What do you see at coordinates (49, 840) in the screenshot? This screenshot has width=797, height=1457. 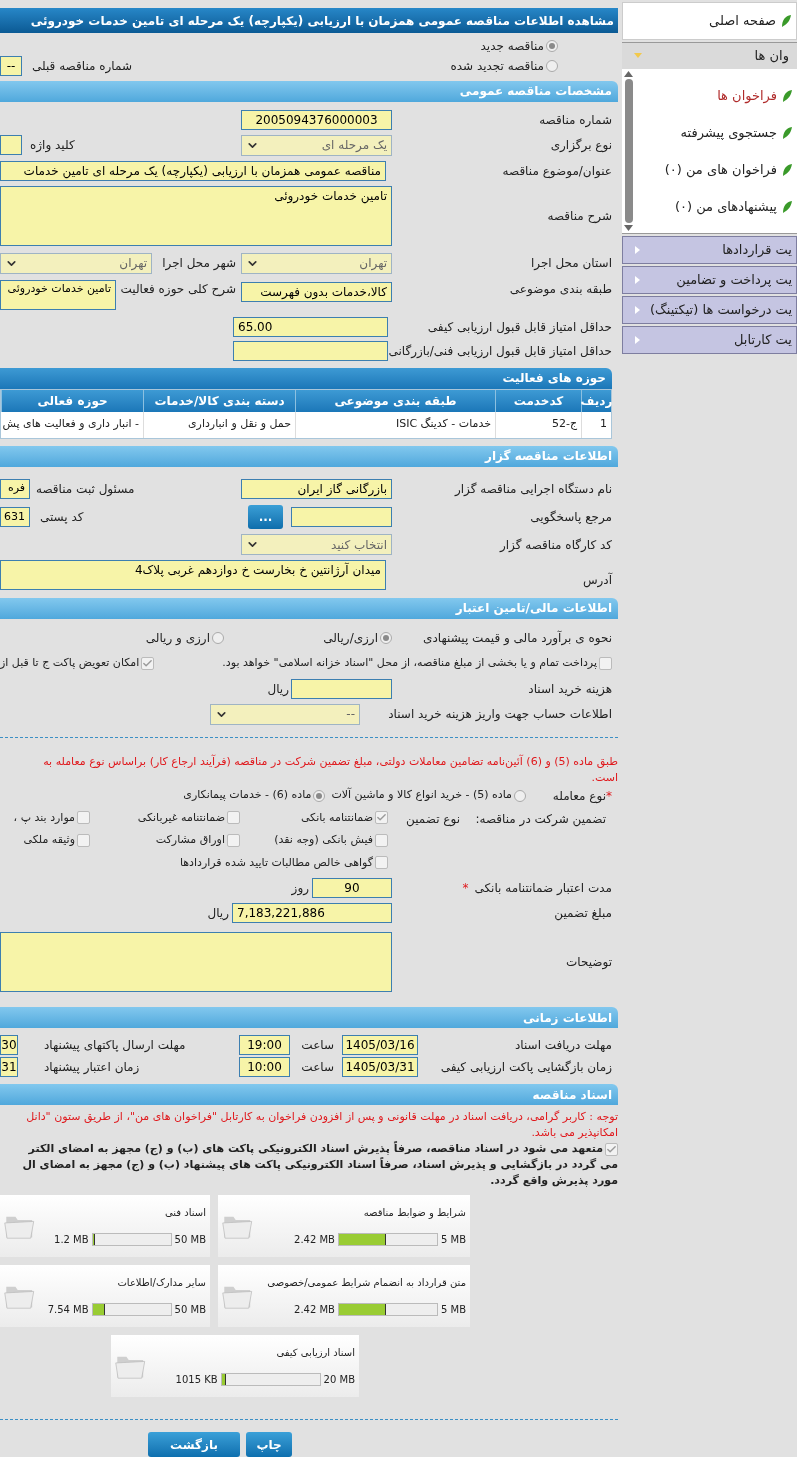 I see `checkbox-label: وثیقه ملکی` at bounding box center [49, 840].